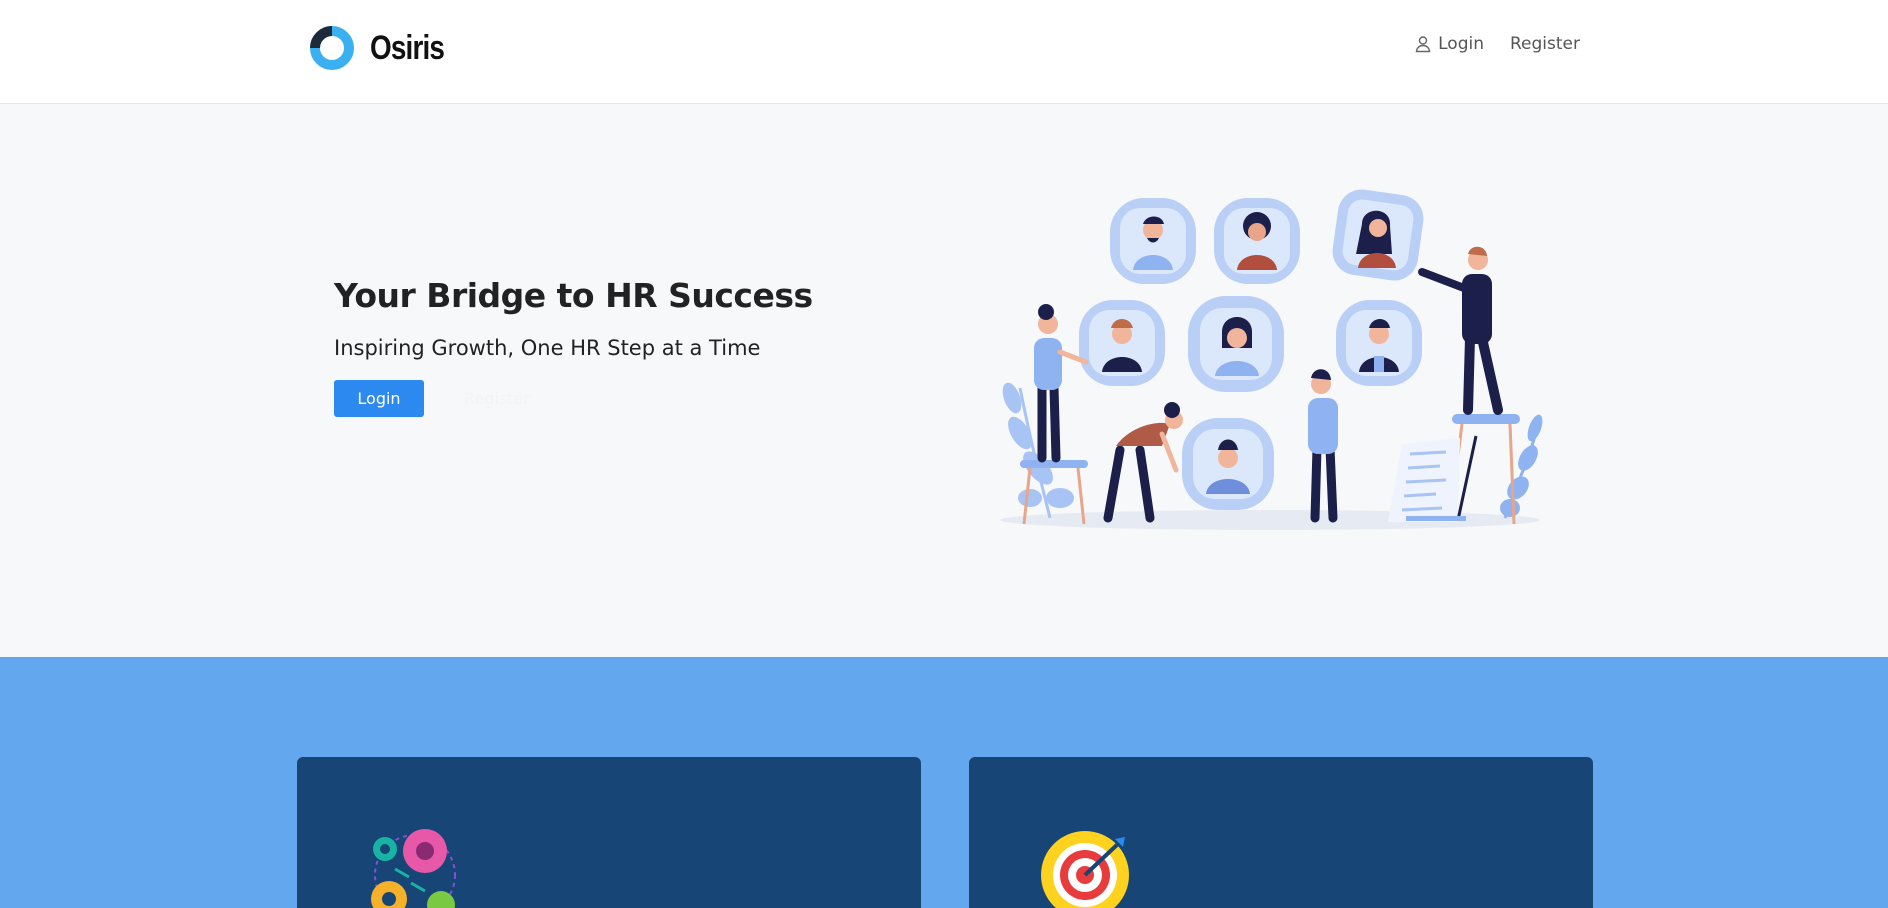  What do you see at coordinates (1271, 359) in the screenshot?
I see `hr-team-illustration` at bounding box center [1271, 359].